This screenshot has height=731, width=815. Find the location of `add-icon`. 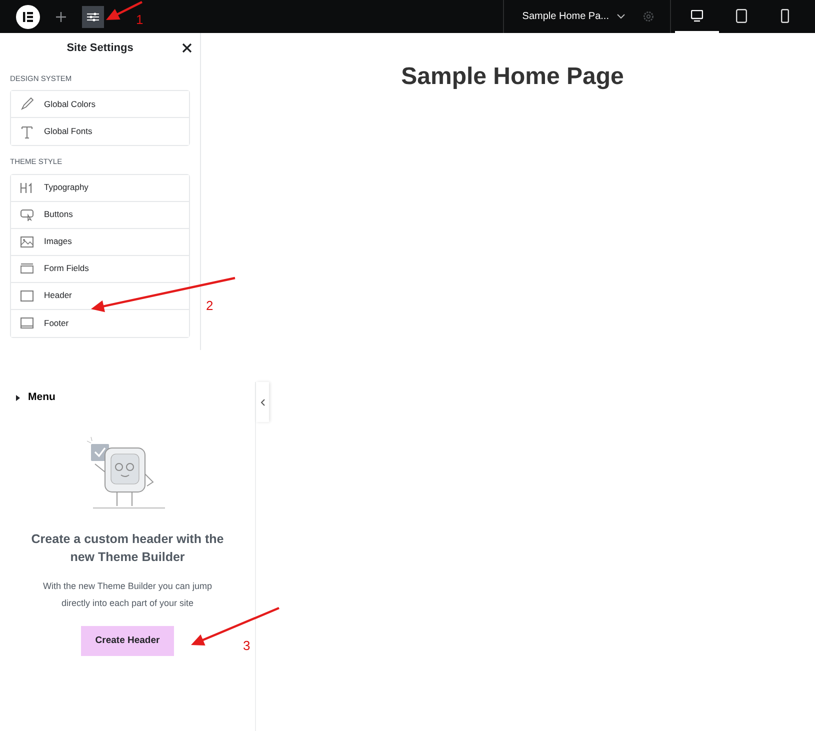

add-icon is located at coordinates (61, 17).